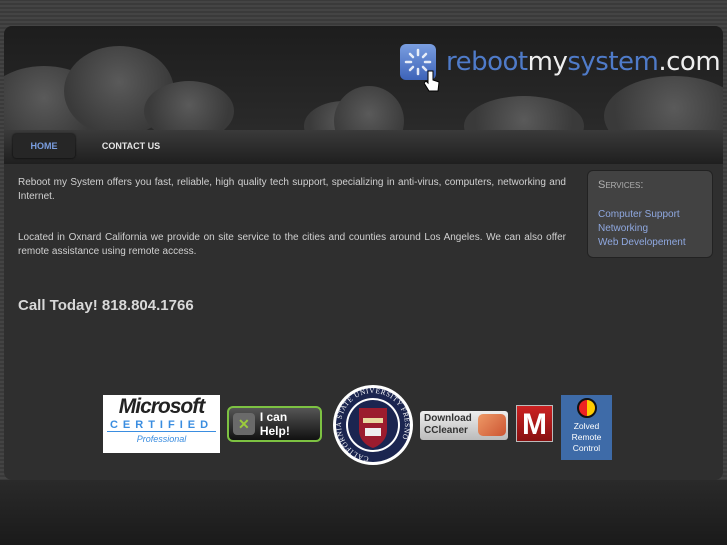 This screenshot has height=545, width=727. I want to click on site-logo: rebootmysystem.com, so click(560, 68).